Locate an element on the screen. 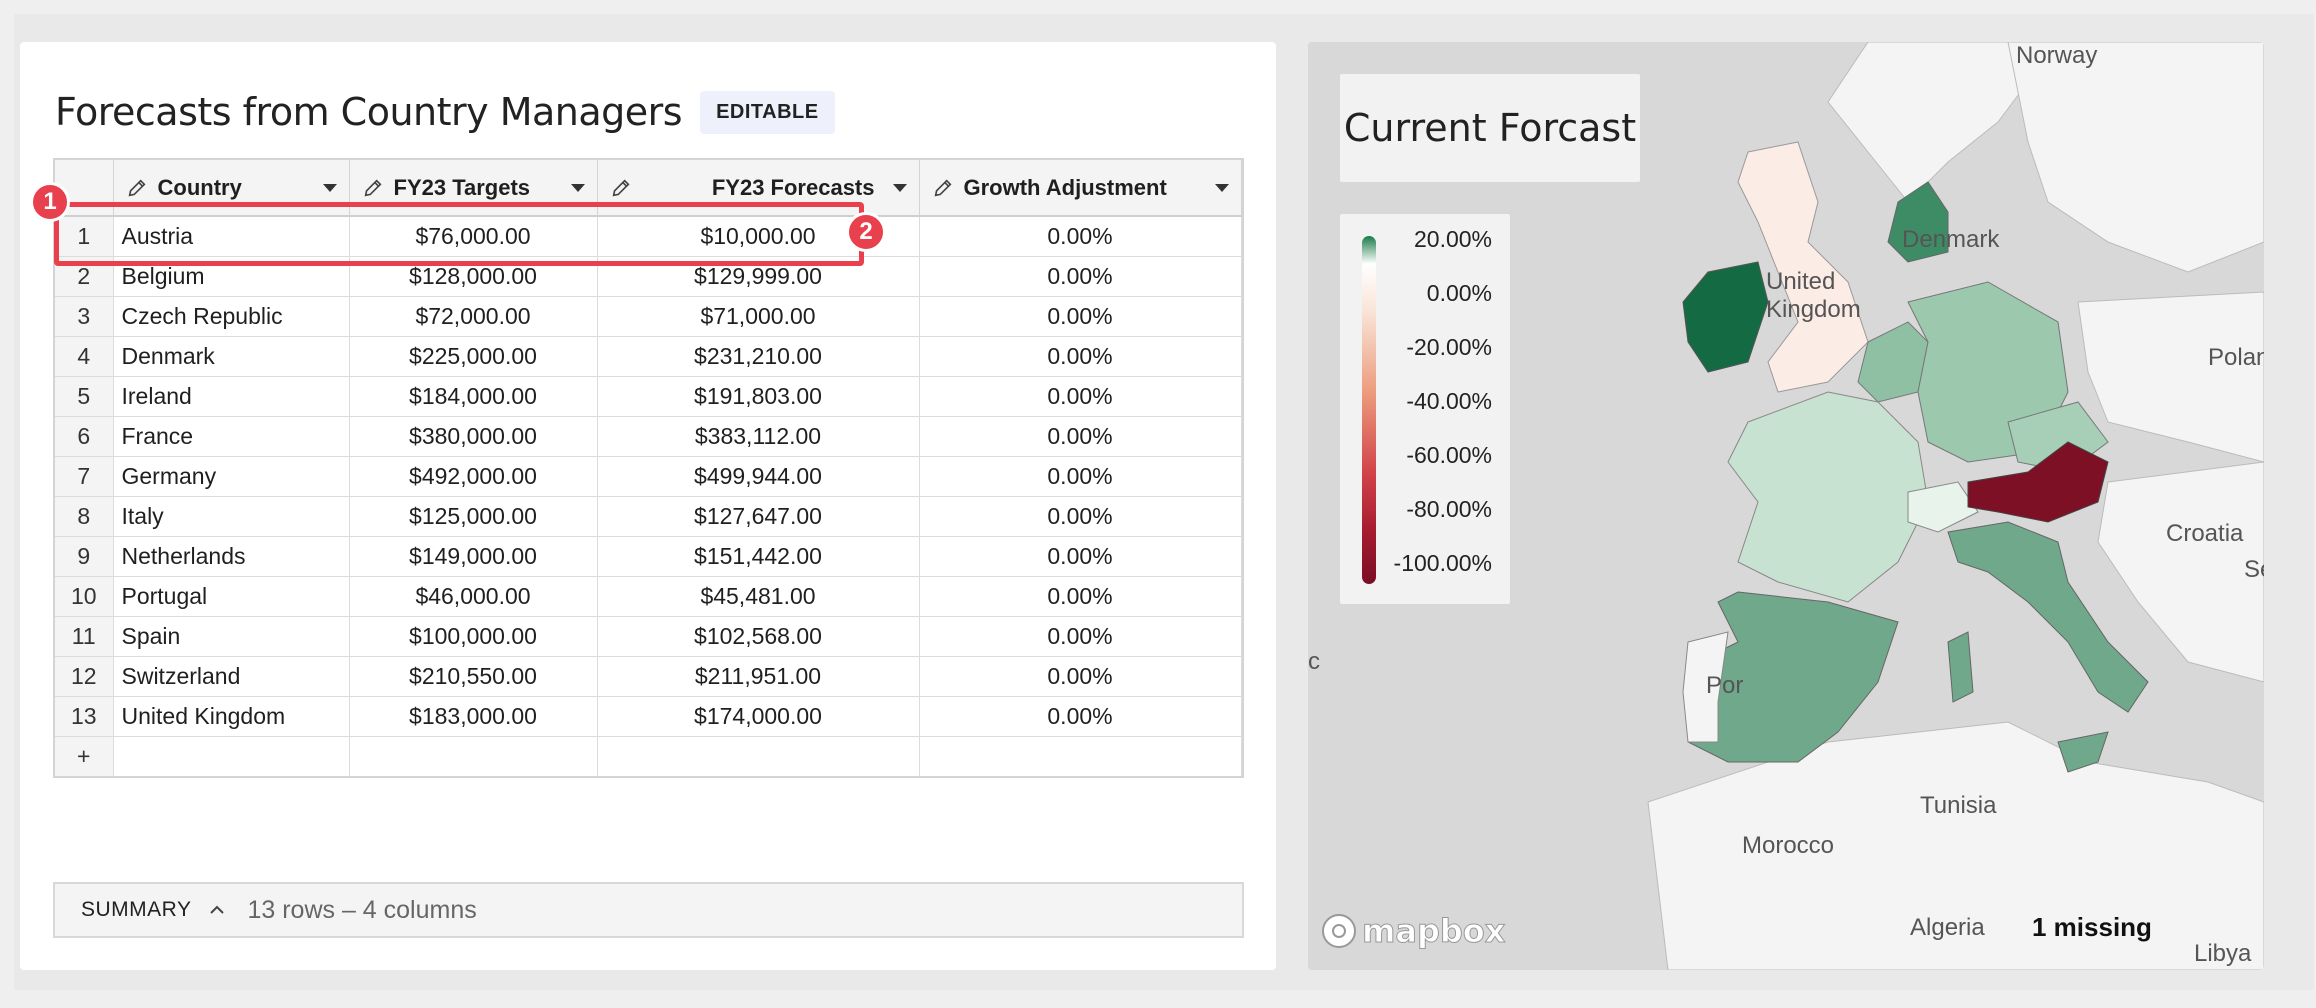 The image size is (2316, 1008). annotation-marker-1: 1 is located at coordinates (50, 202).